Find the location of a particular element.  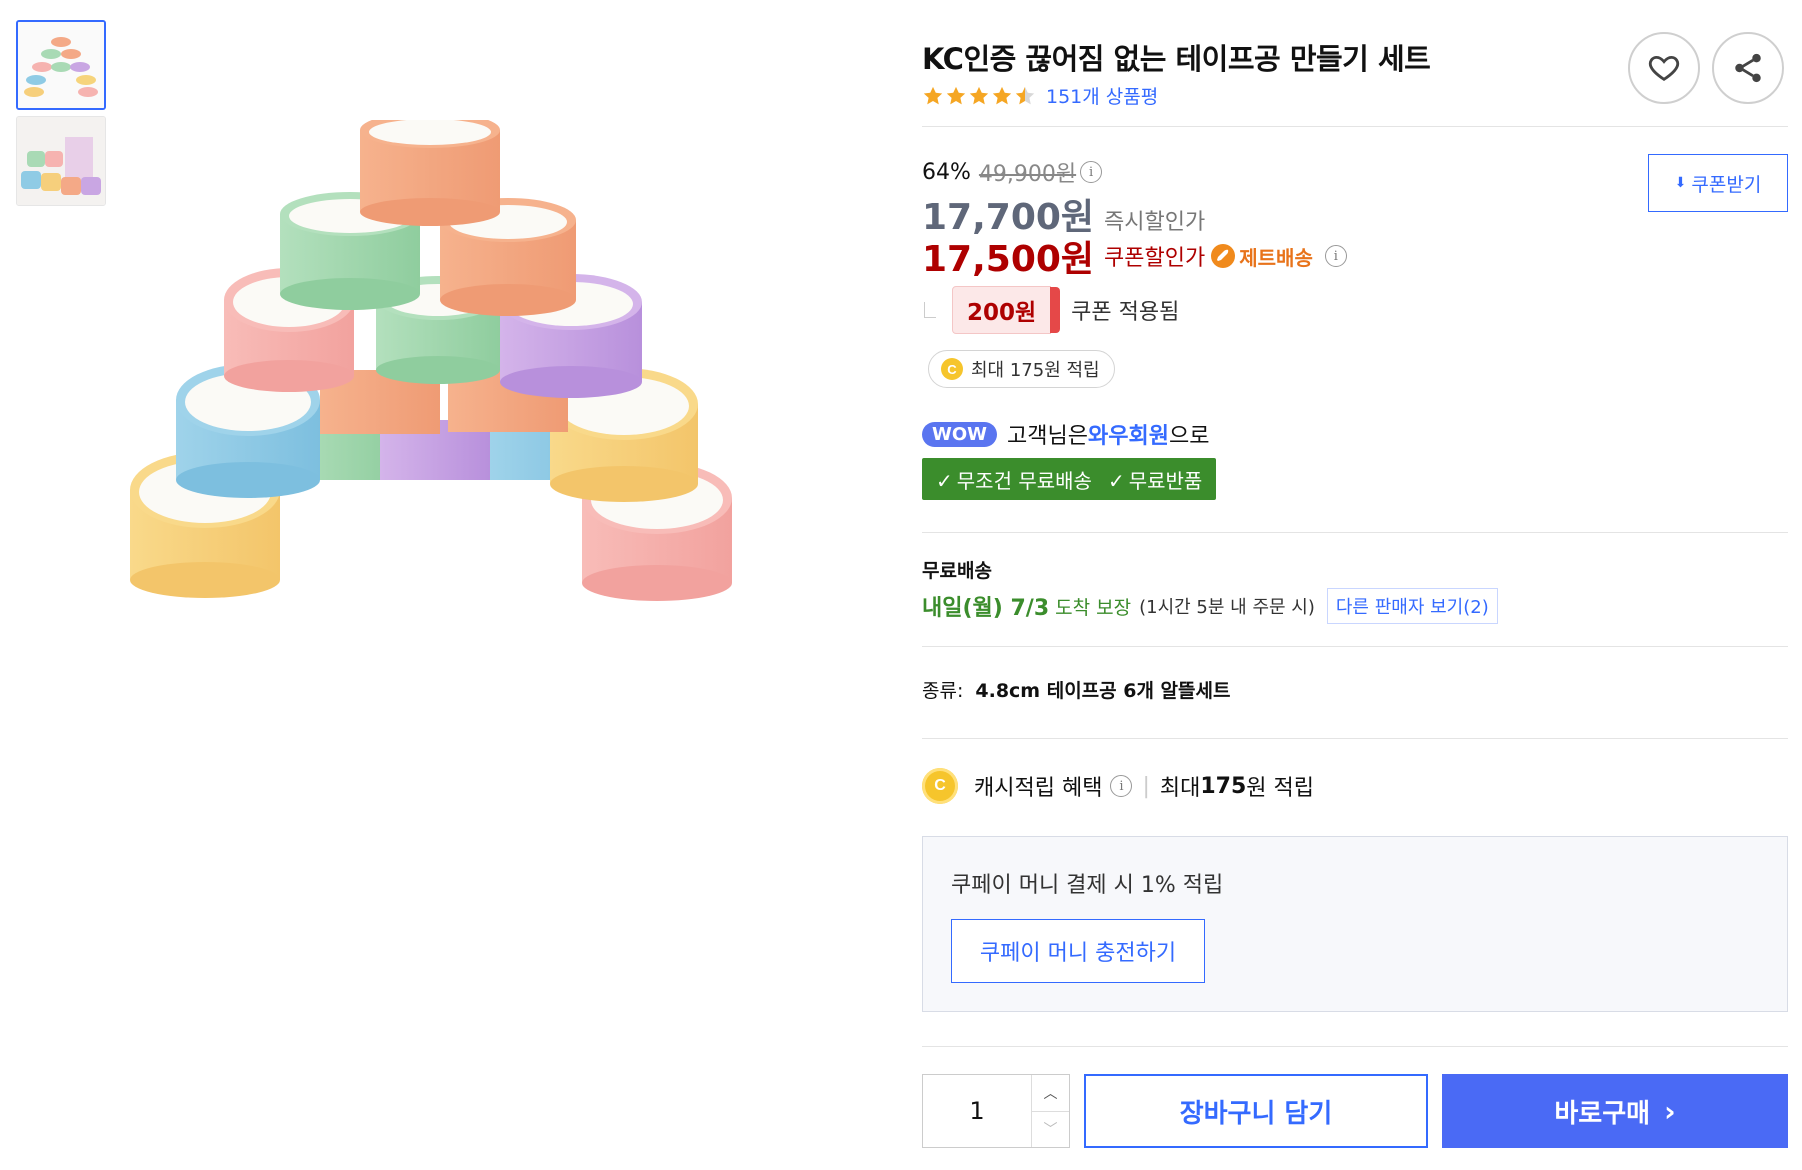

thumbnail-1-image is located at coordinates (61, 65).